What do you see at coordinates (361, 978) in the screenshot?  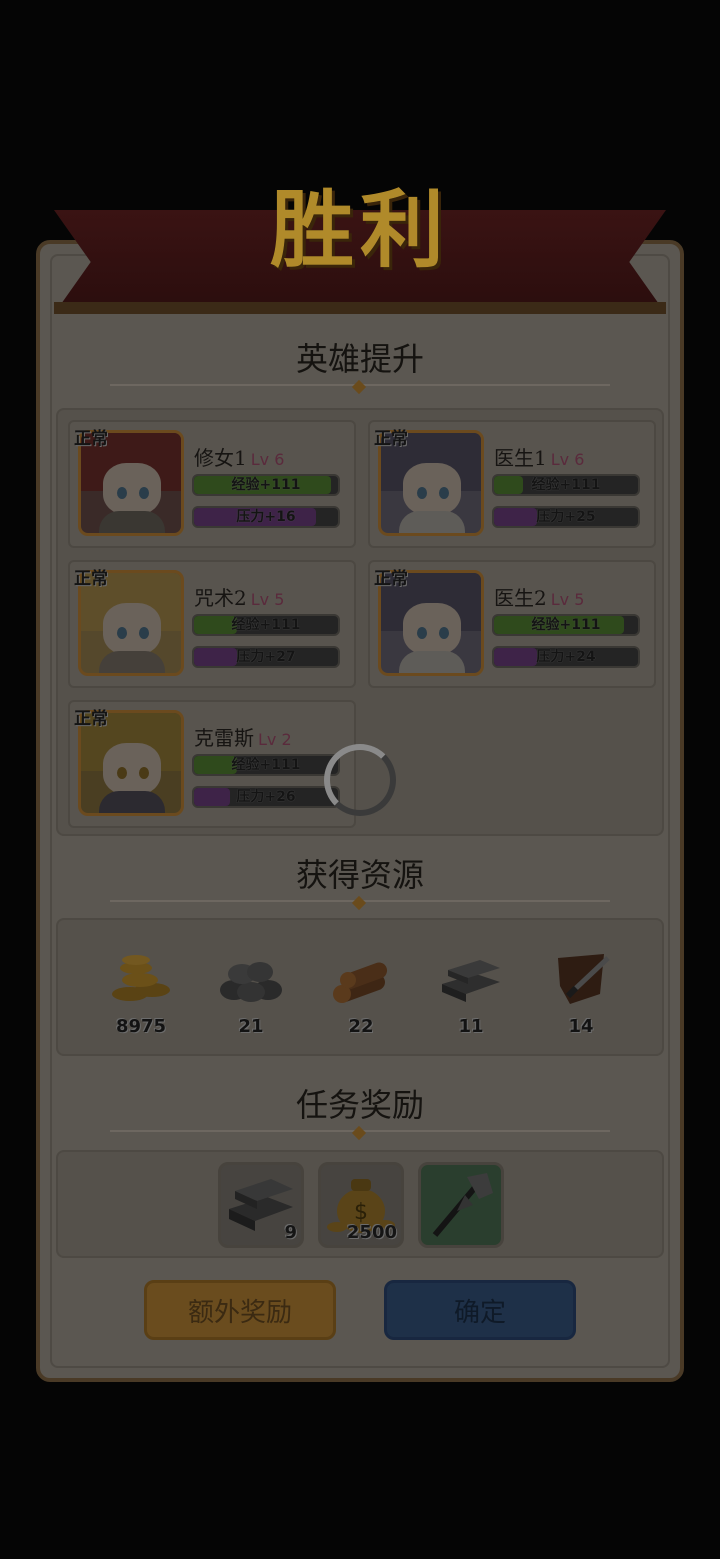 I see `wood-logs-icon` at bounding box center [361, 978].